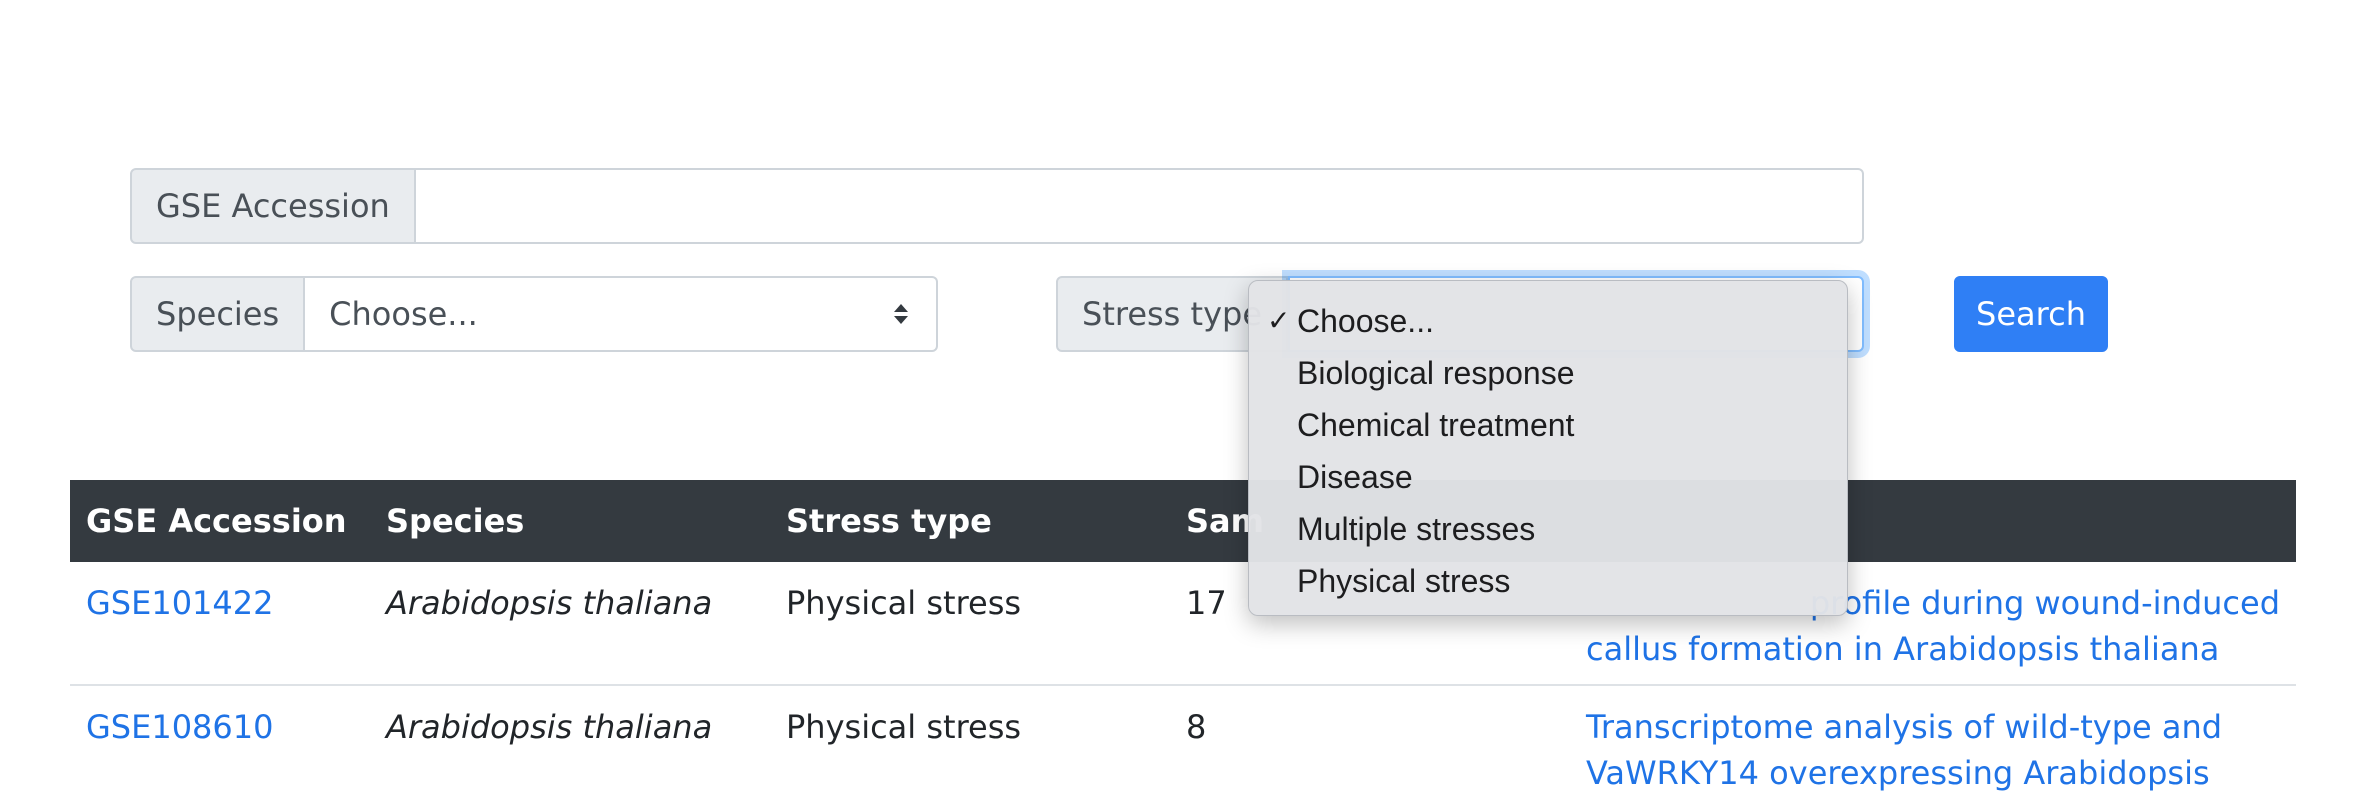  I want to click on accession-link: GSE101422, so click(179, 603).